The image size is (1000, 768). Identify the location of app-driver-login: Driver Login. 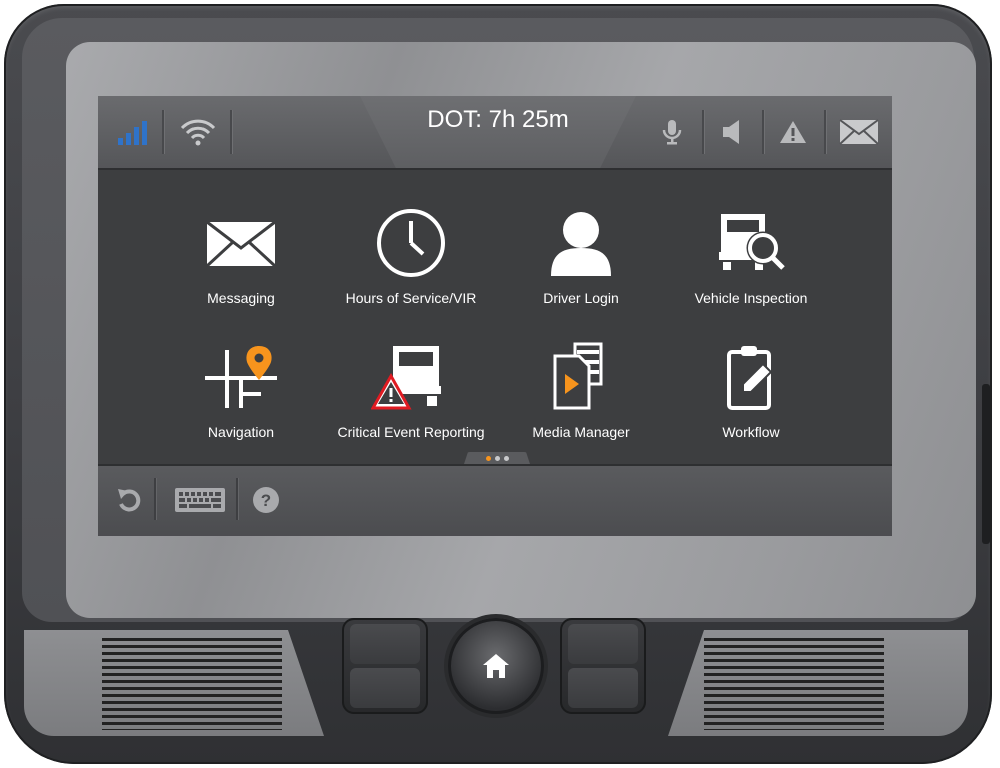
(581, 243).